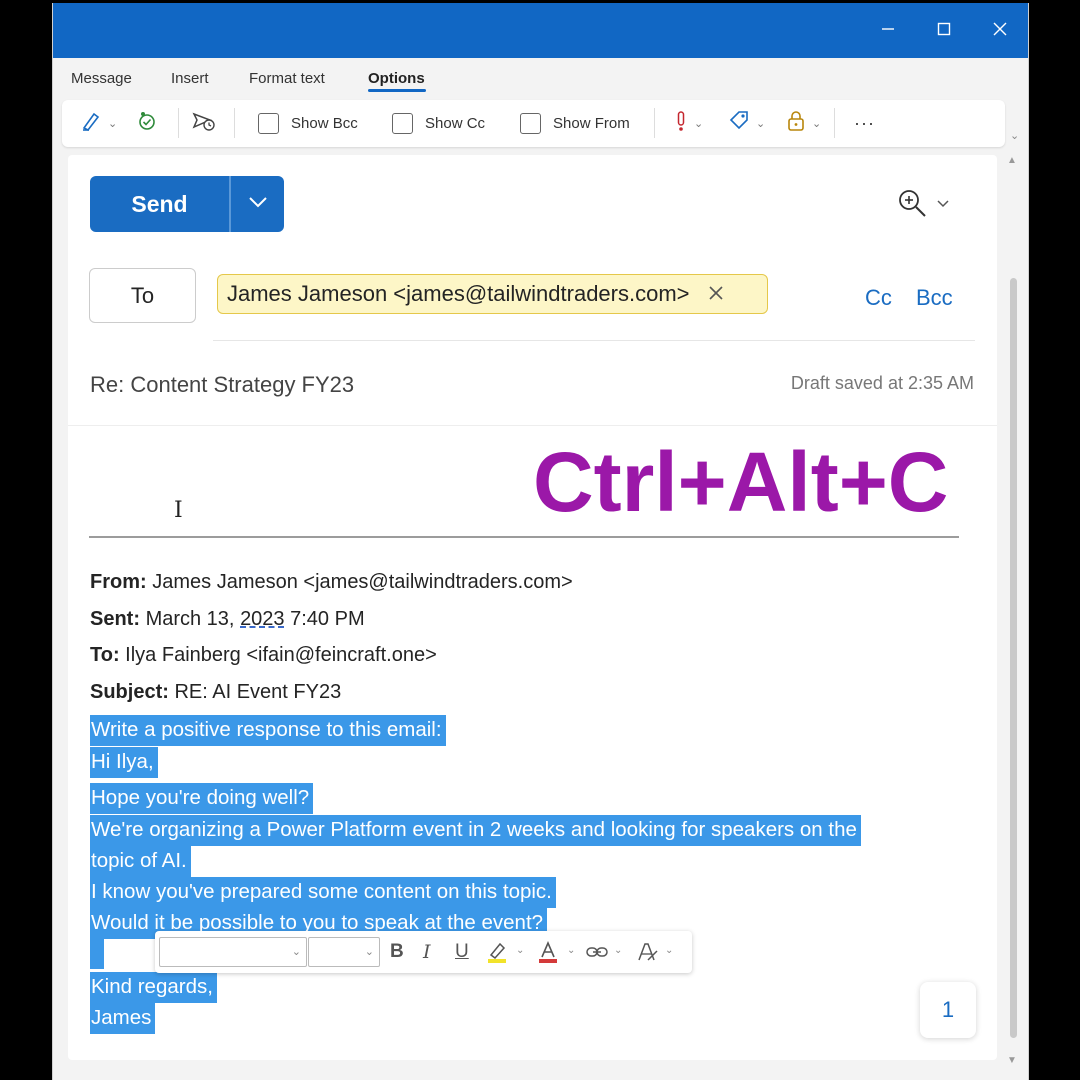  I want to click on clear-formatting-icon, so click(647, 955).